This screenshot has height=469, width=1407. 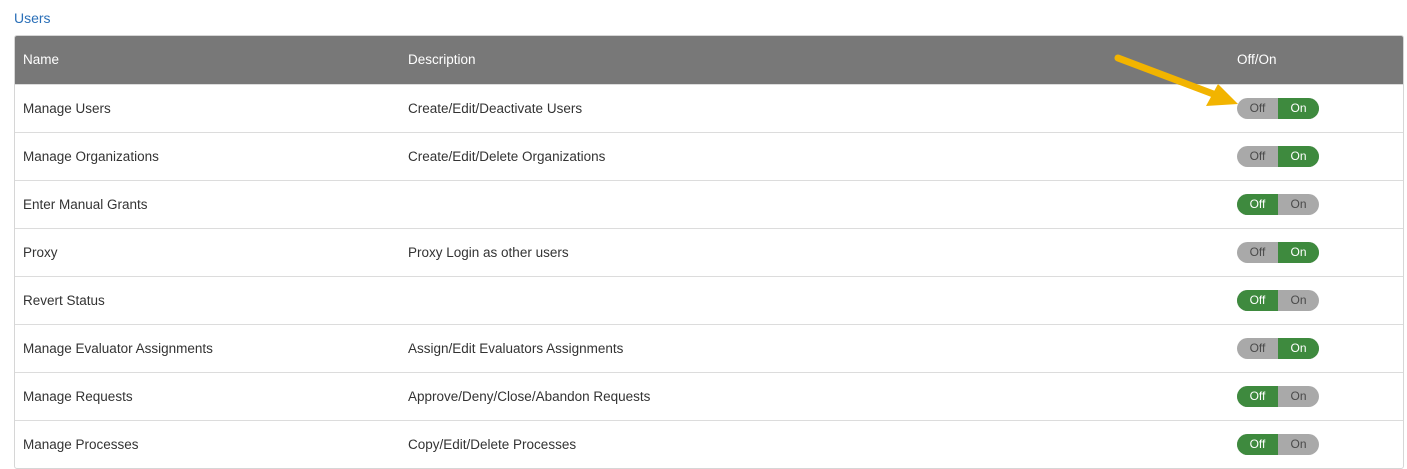 What do you see at coordinates (67, 108) in the screenshot?
I see `row-name: Manage Users` at bounding box center [67, 108].